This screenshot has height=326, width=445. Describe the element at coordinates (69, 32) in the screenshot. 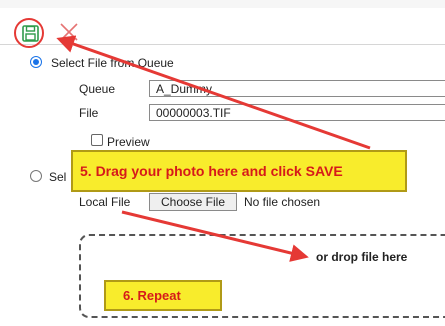

I see `x-close-icon` at that location.